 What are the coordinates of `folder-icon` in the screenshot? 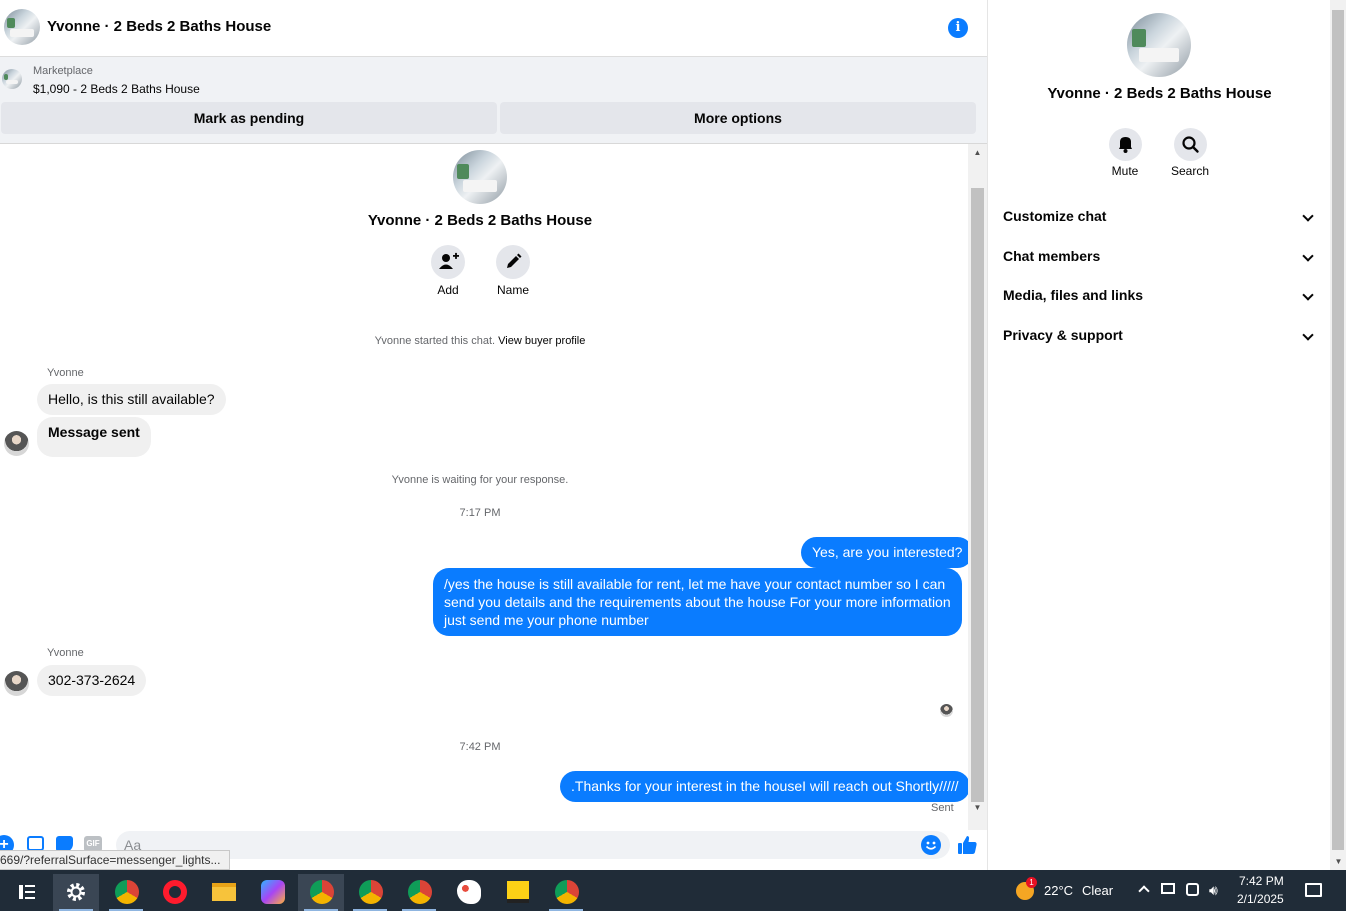 It's located at (224, 892).